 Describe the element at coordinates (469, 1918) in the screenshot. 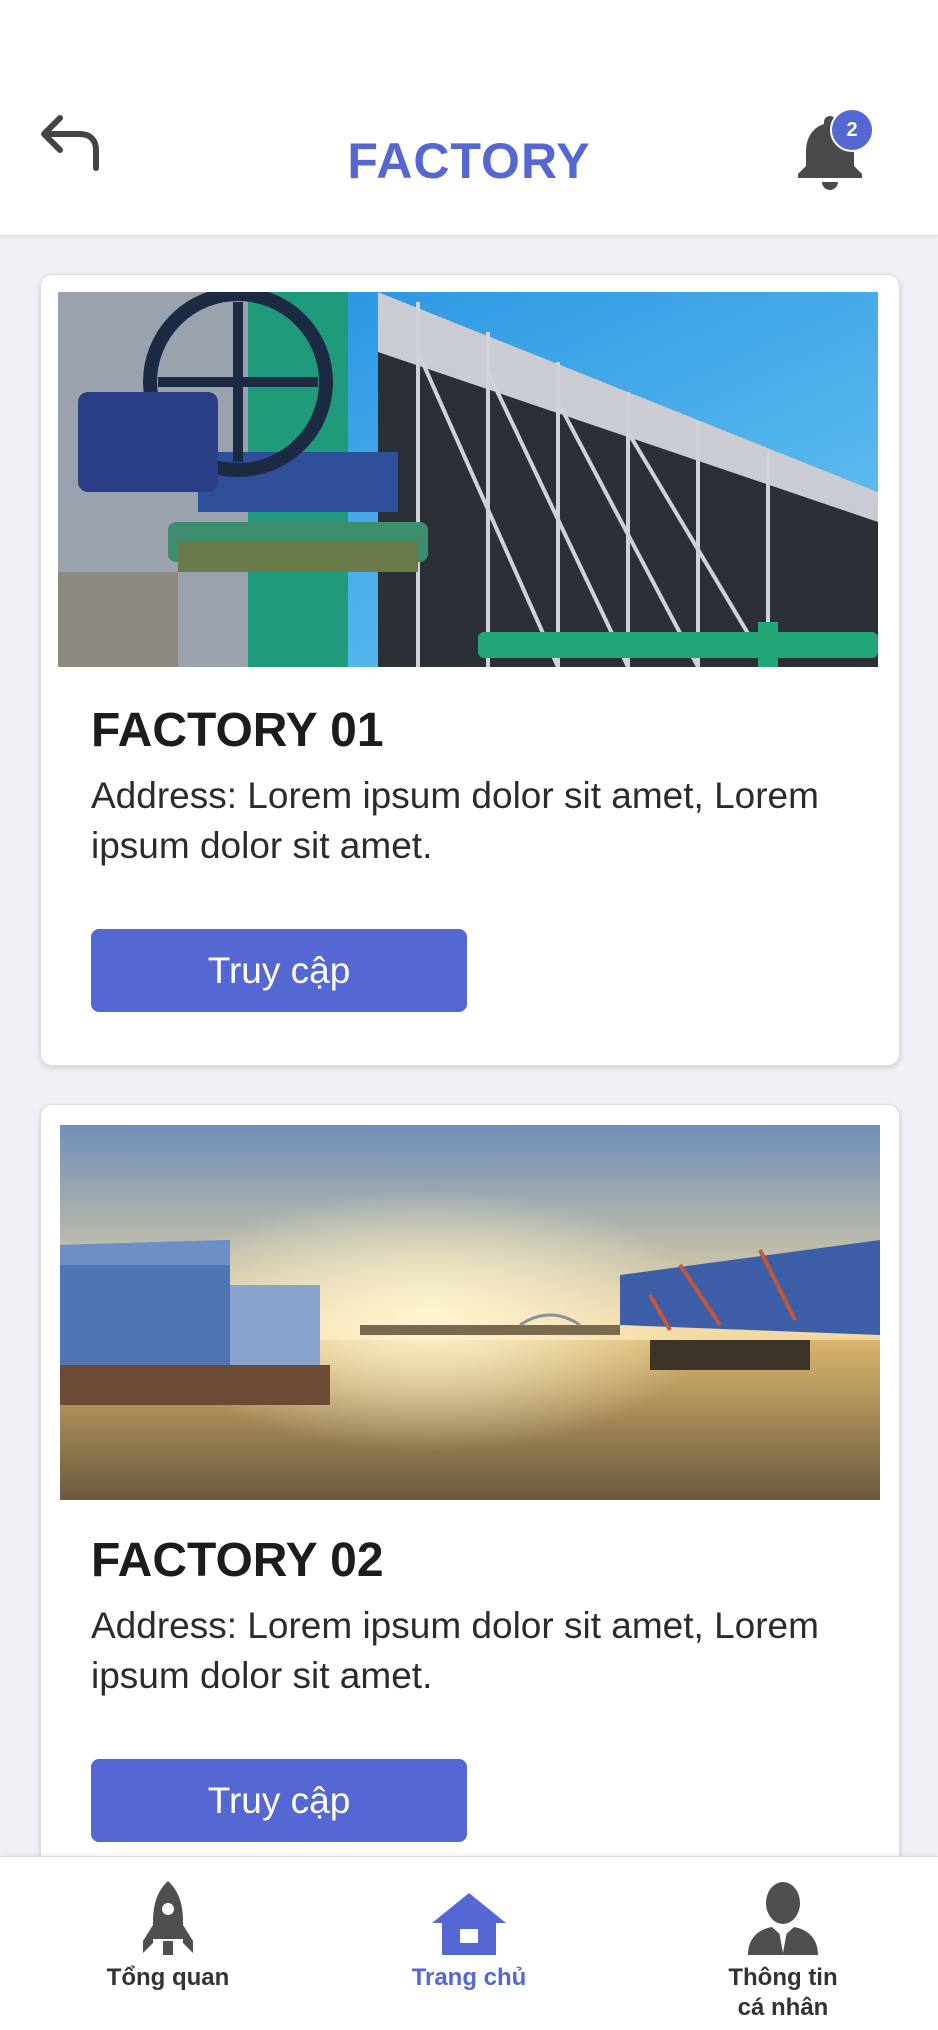

I see `home-icon` at that location.